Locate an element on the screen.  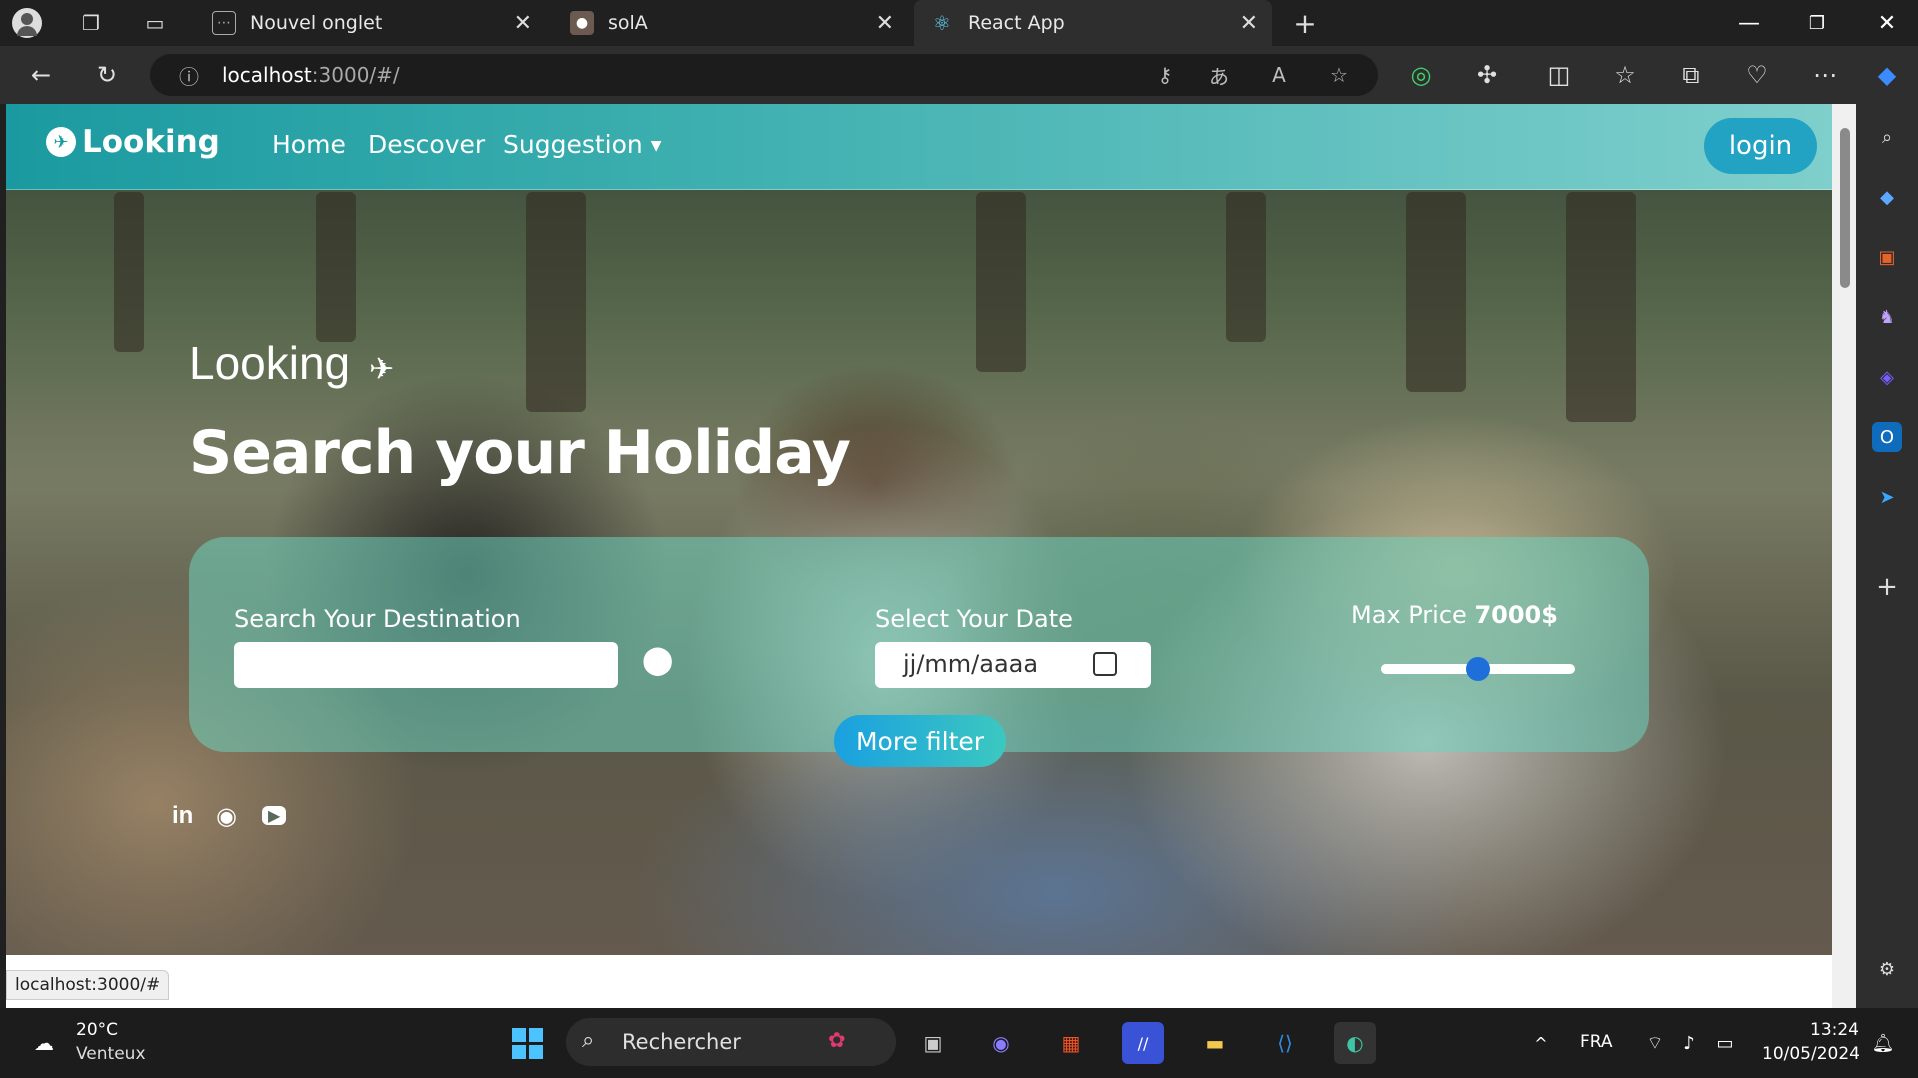
avatar-icon: ● is located at coordinates (582, 23).